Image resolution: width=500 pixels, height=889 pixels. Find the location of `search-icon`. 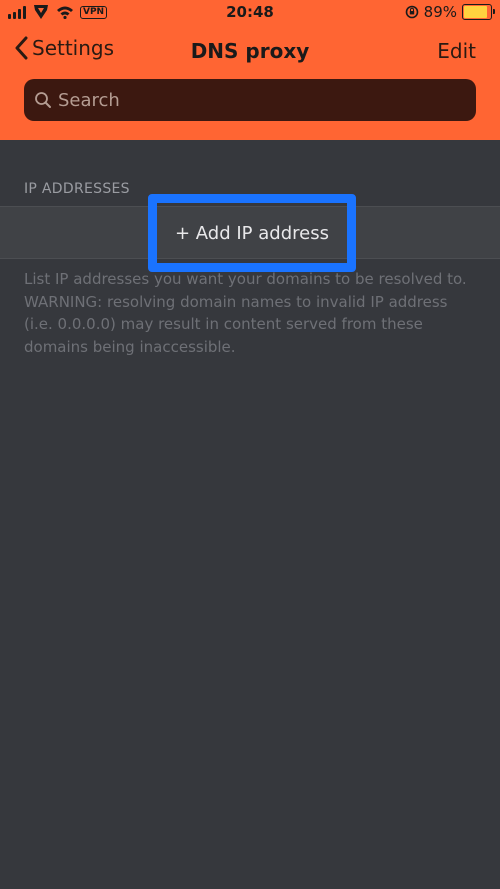

search-icon is located at coordinates (43, 100).